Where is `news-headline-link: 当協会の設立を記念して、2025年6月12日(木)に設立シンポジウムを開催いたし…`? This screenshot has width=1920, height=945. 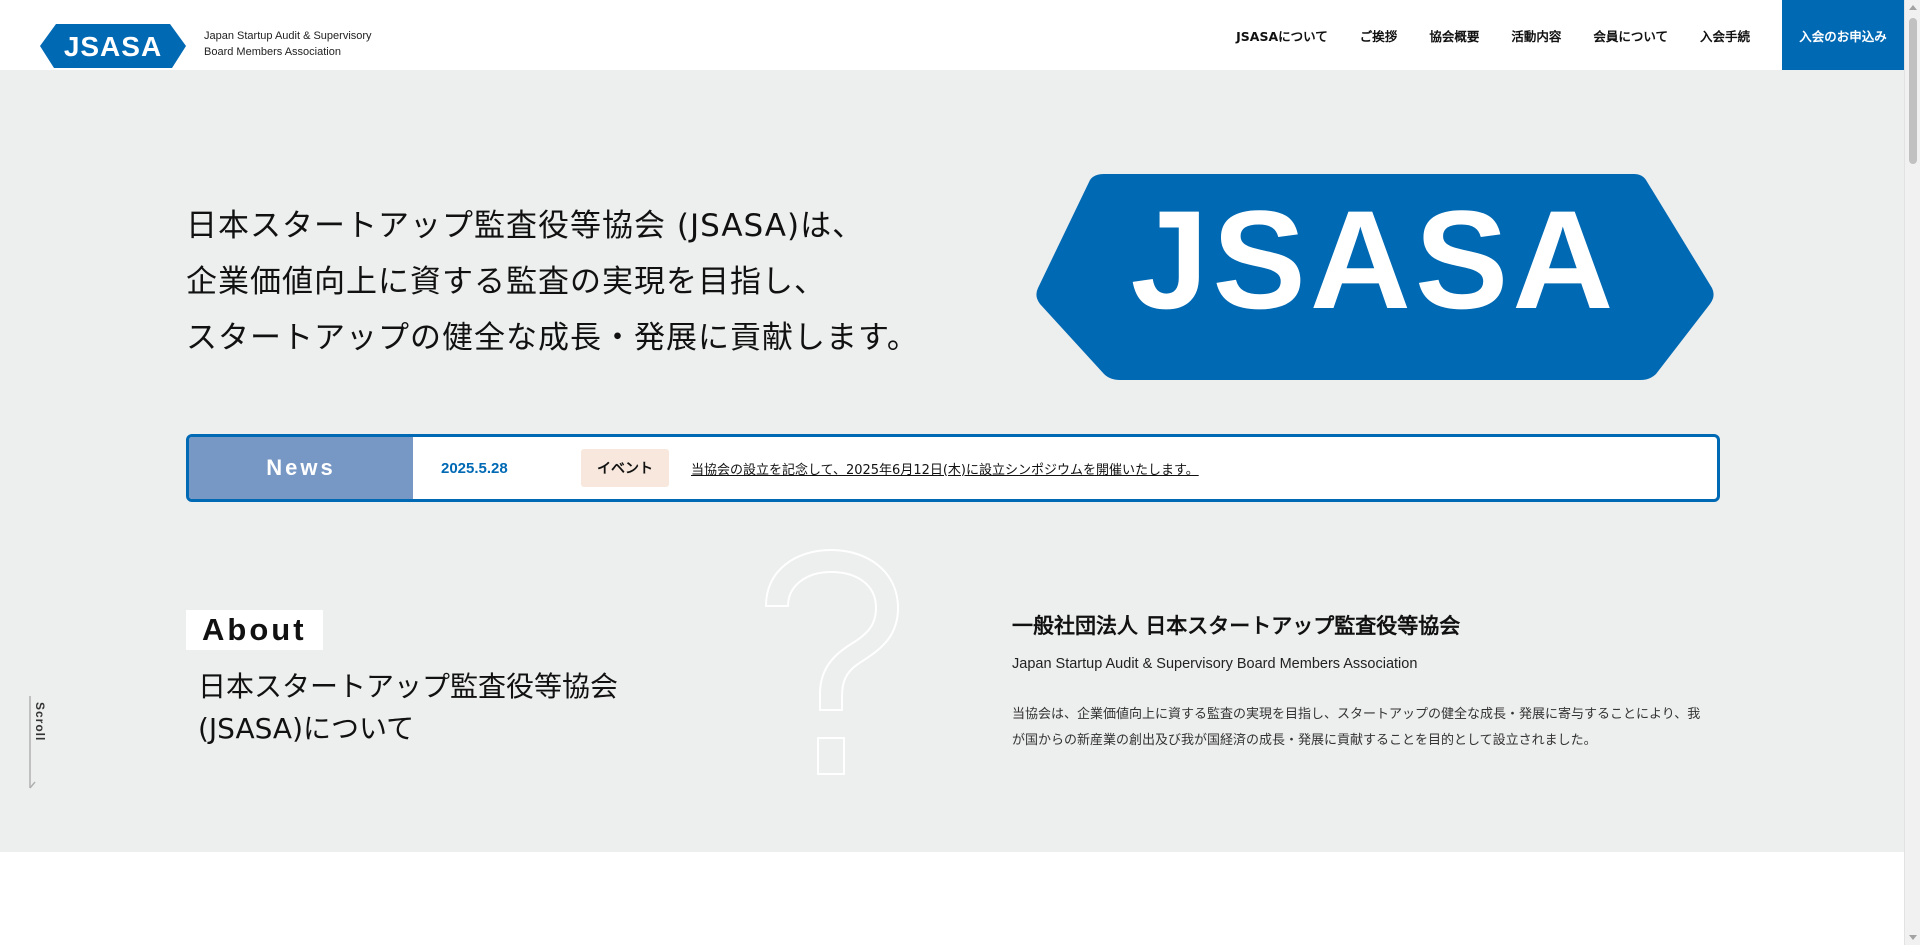
news-headline-link: 当協会の設立を記念して、2025年6月12日(木)に設立シンポジウムを開催いたし… is located at coordinates (945, 468).